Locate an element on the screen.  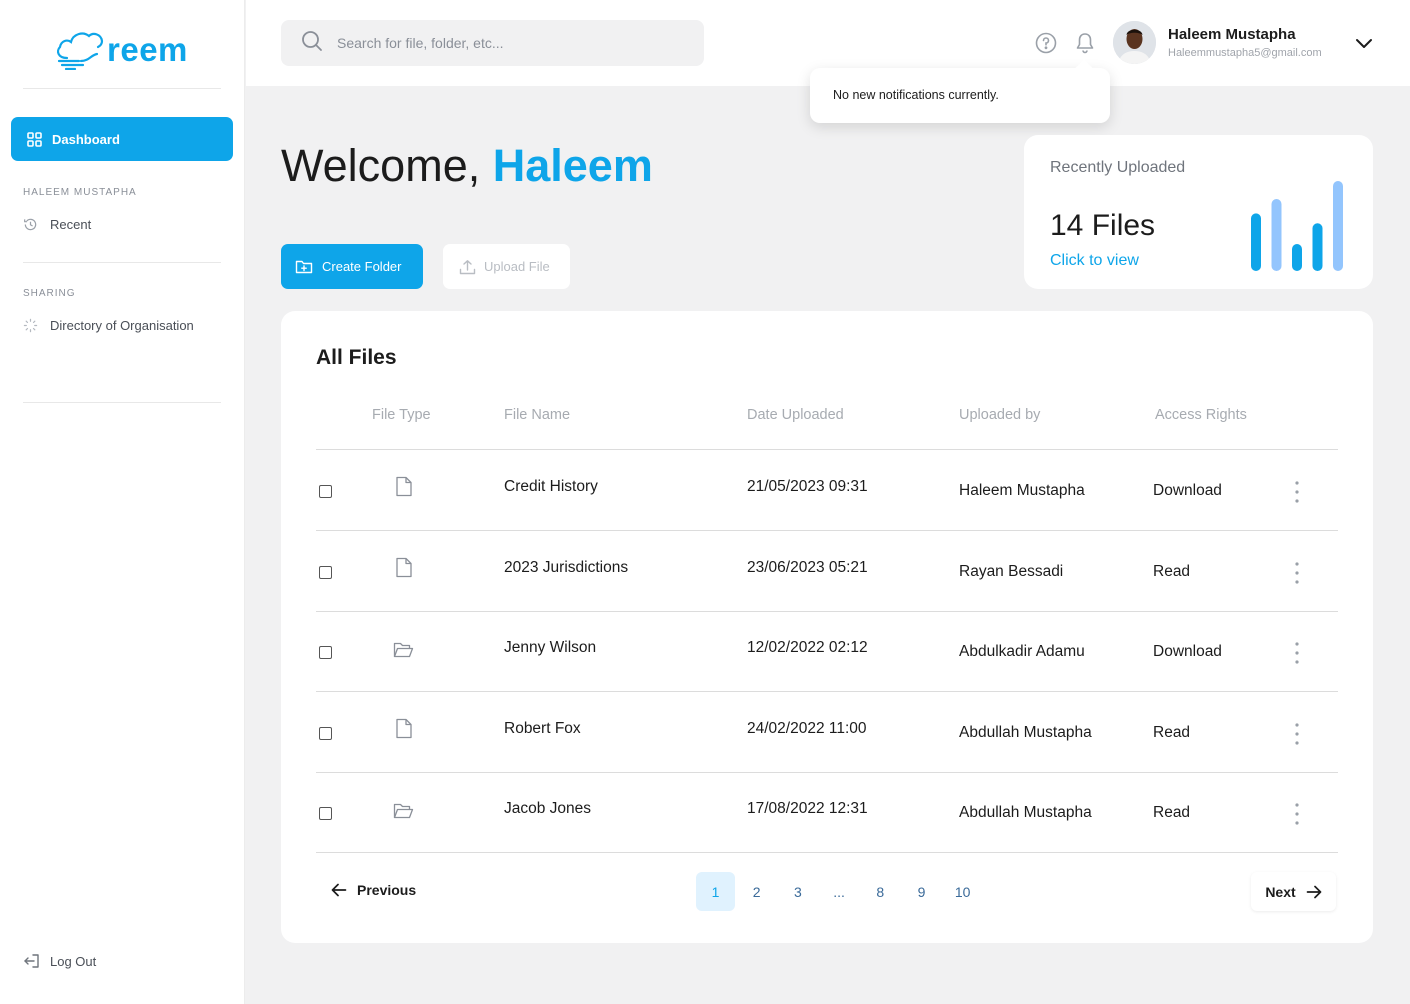
file-name: Jacob Jones is located at coordinates (547, 809).